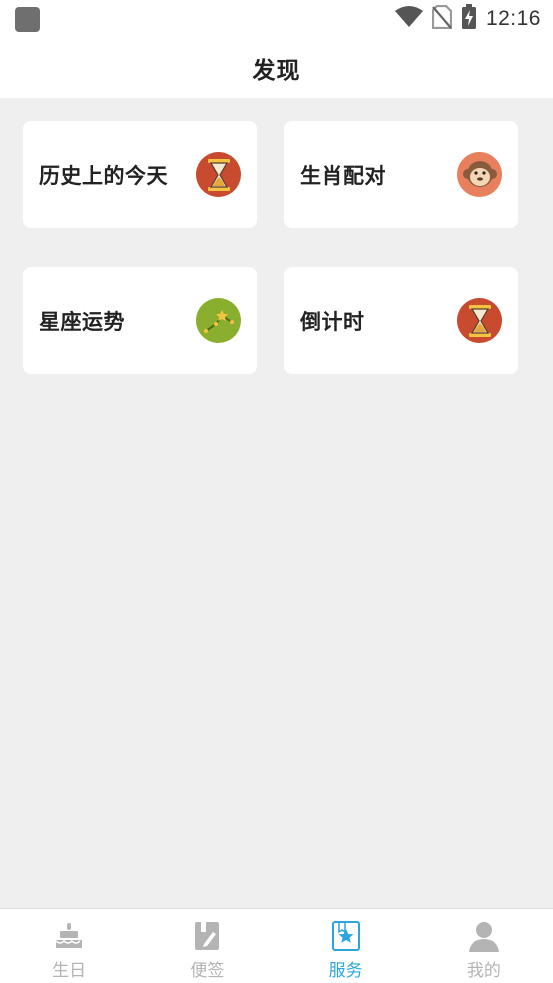  I want to click on cake-icon, so click(69, 936).